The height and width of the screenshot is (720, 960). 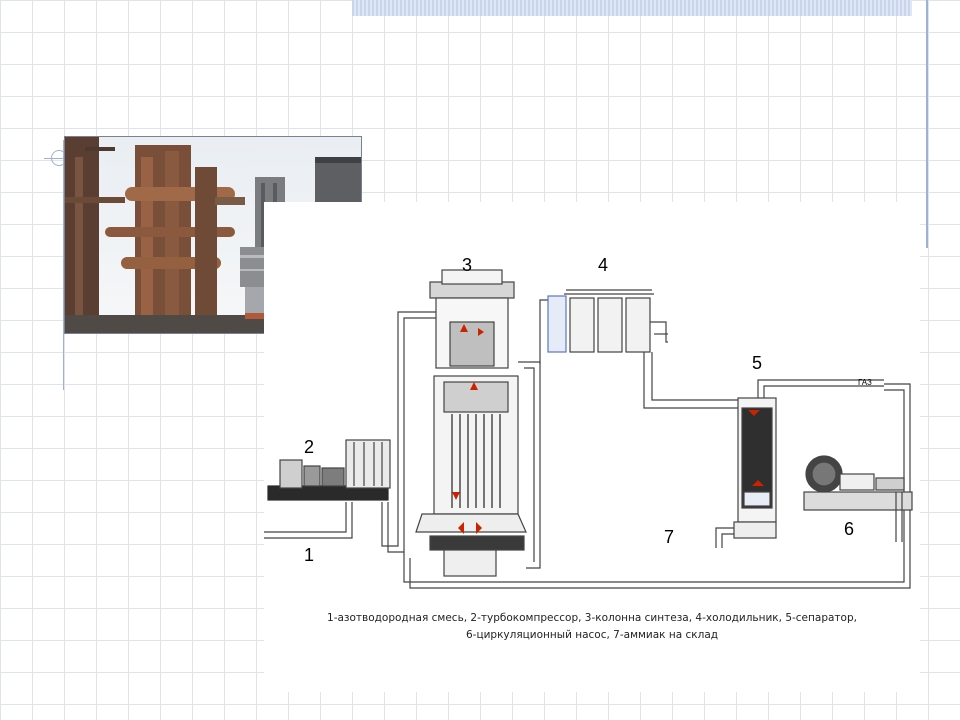 I want to click on label-number-4: 4, so click(x=603, y=265).